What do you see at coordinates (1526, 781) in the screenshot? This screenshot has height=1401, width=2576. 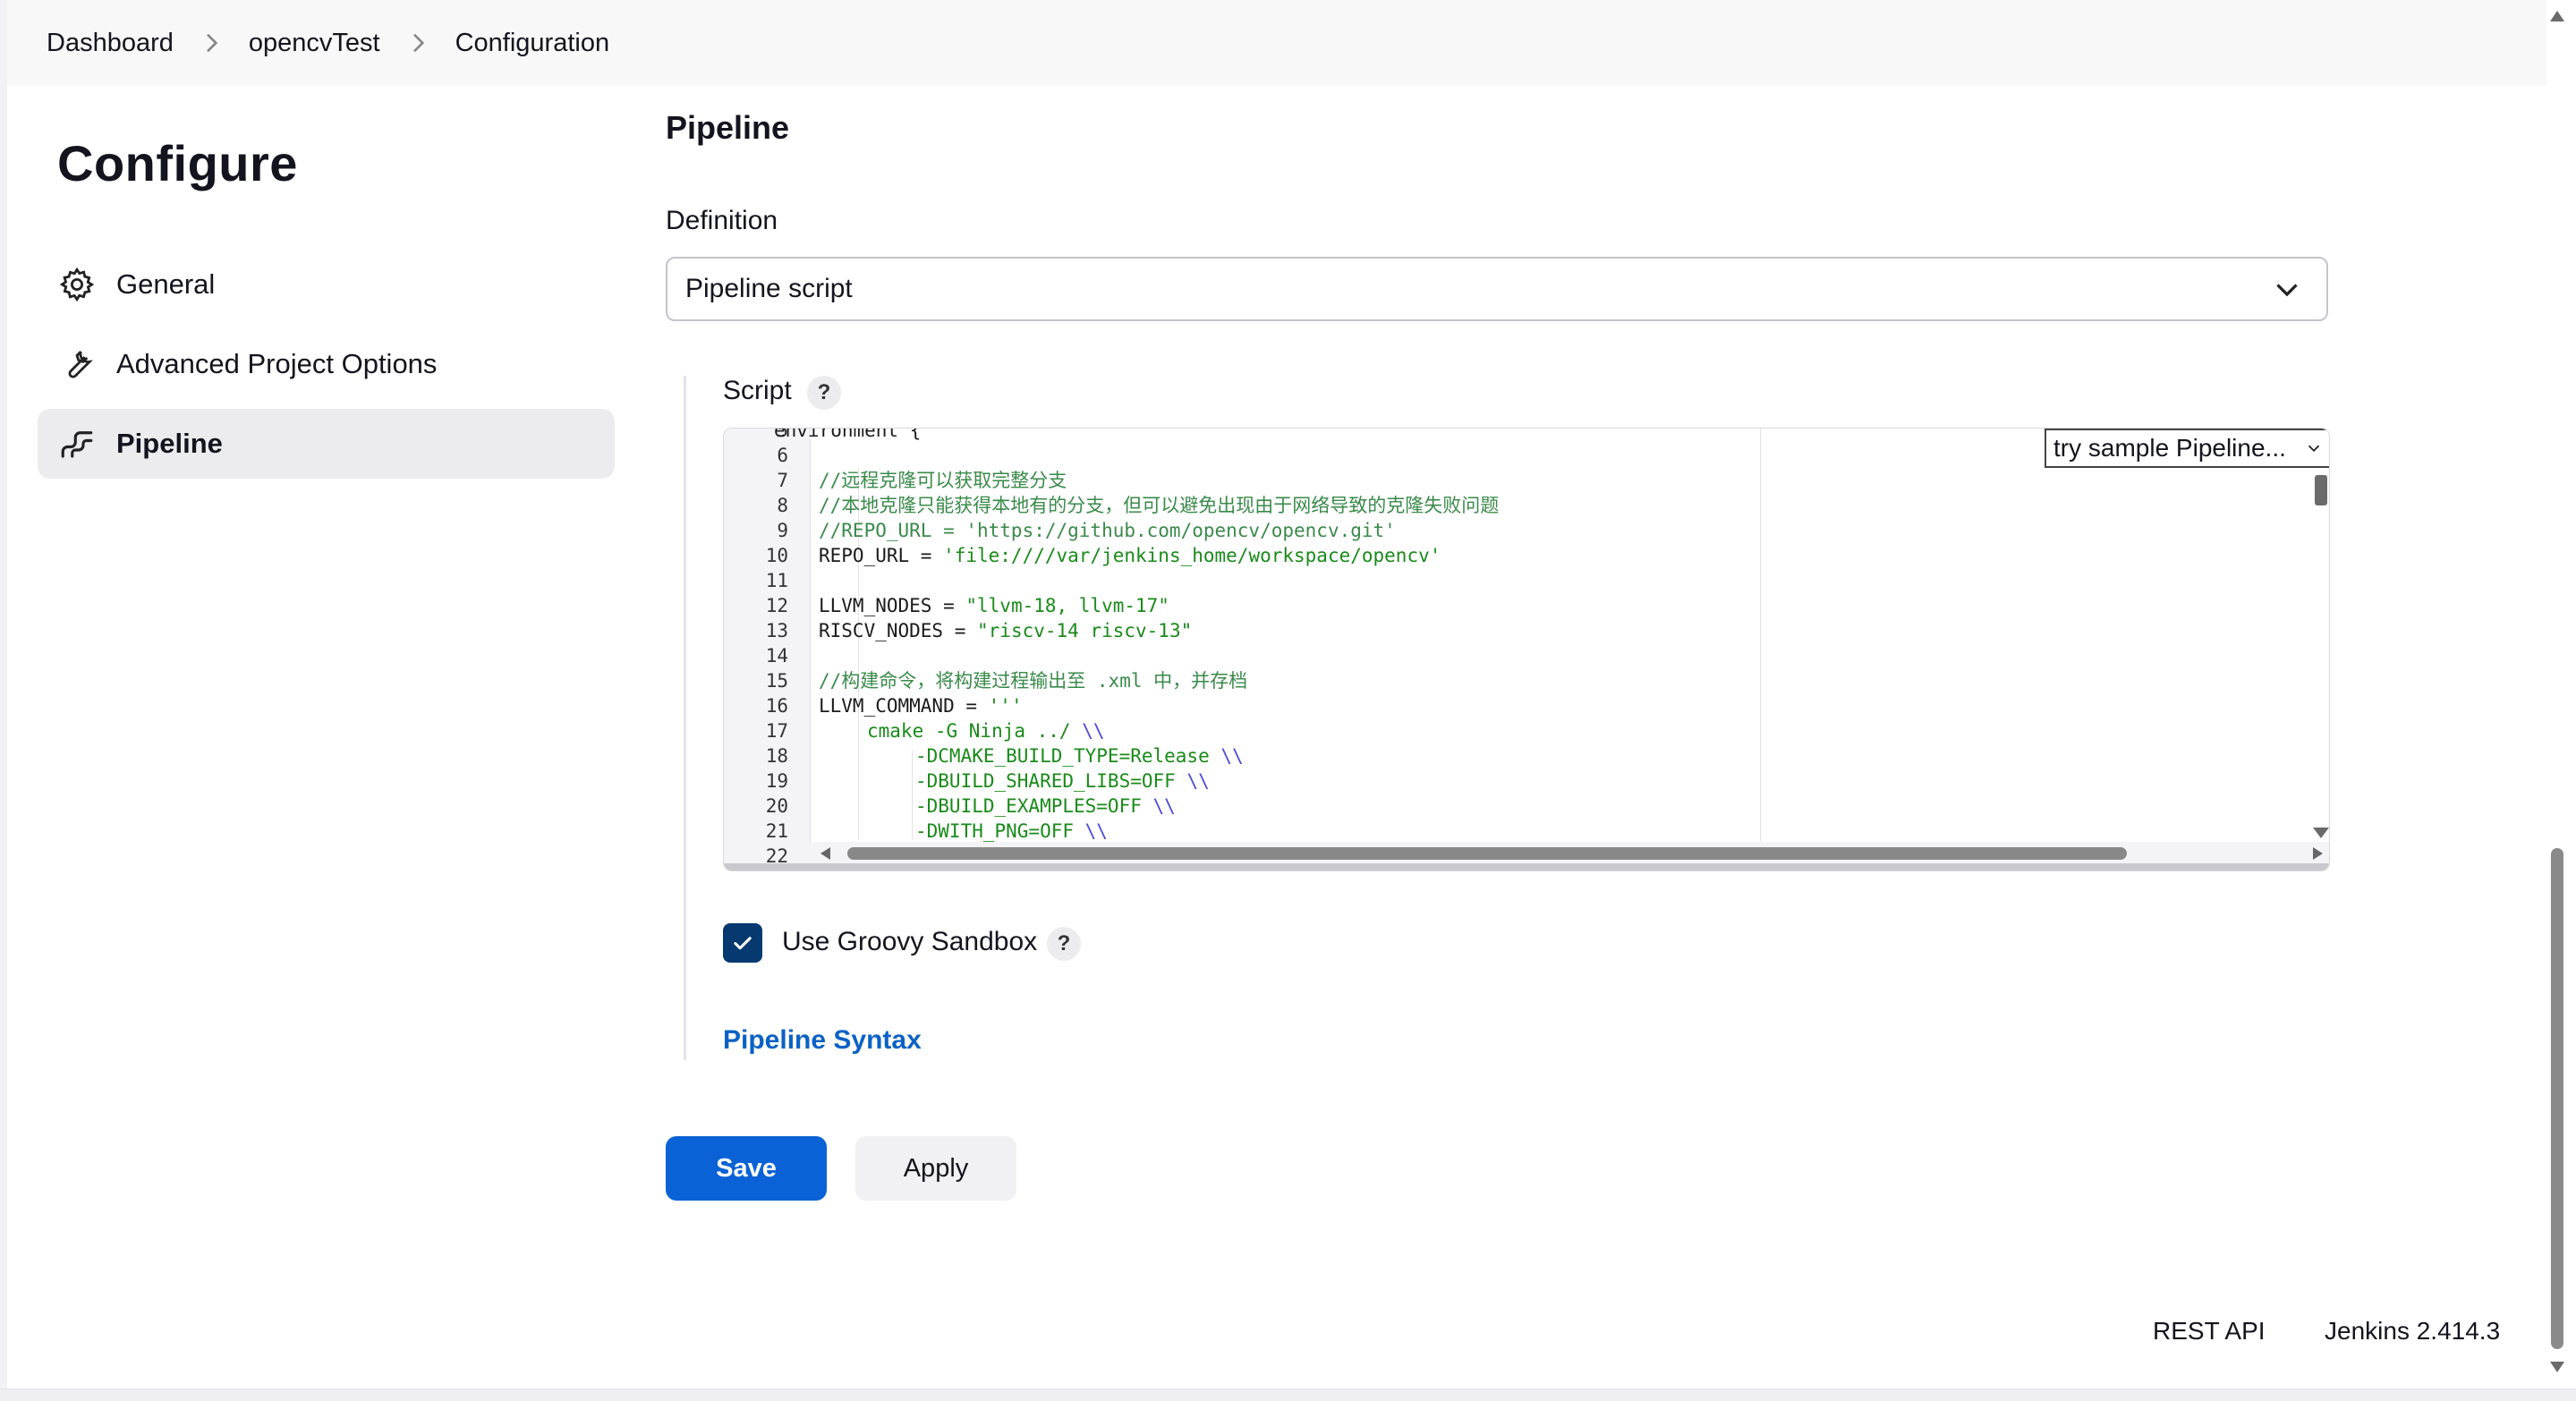 I see `code-line: 19 -DBUILD_SHARED_LIBS=OFF \\` at bounding box center [1526, 781].